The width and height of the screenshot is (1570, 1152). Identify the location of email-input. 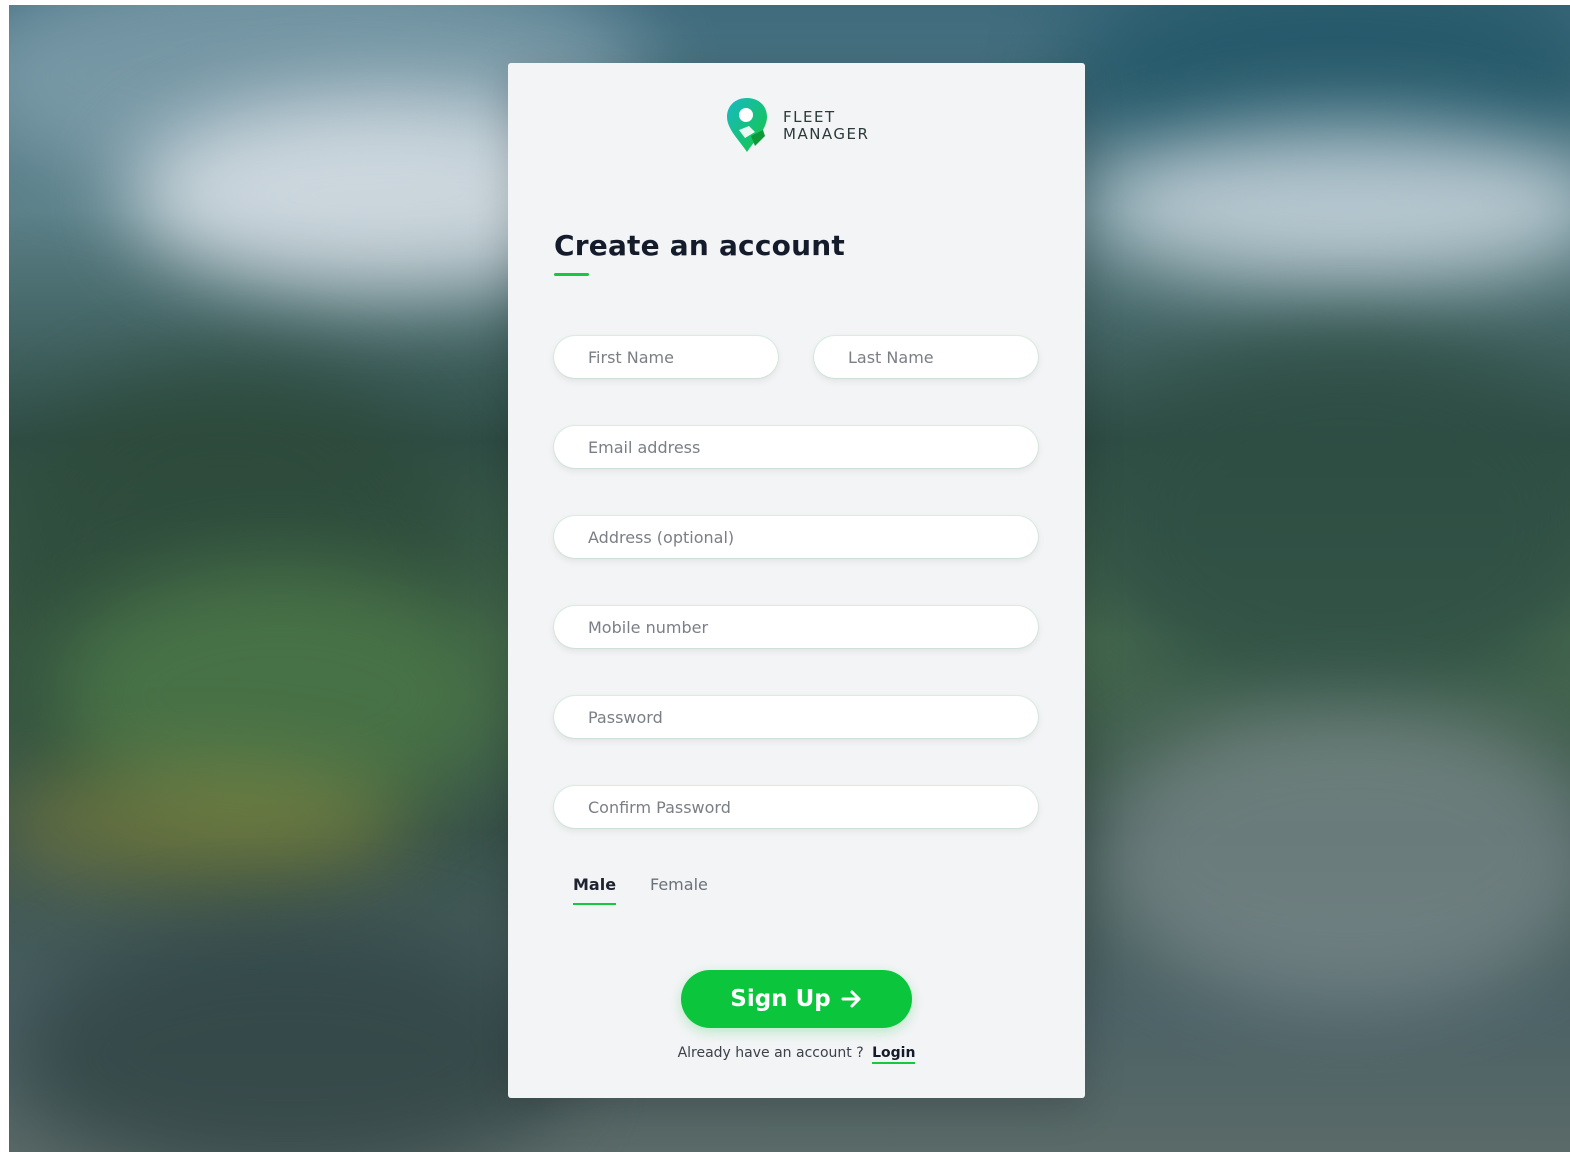
(796, 447).